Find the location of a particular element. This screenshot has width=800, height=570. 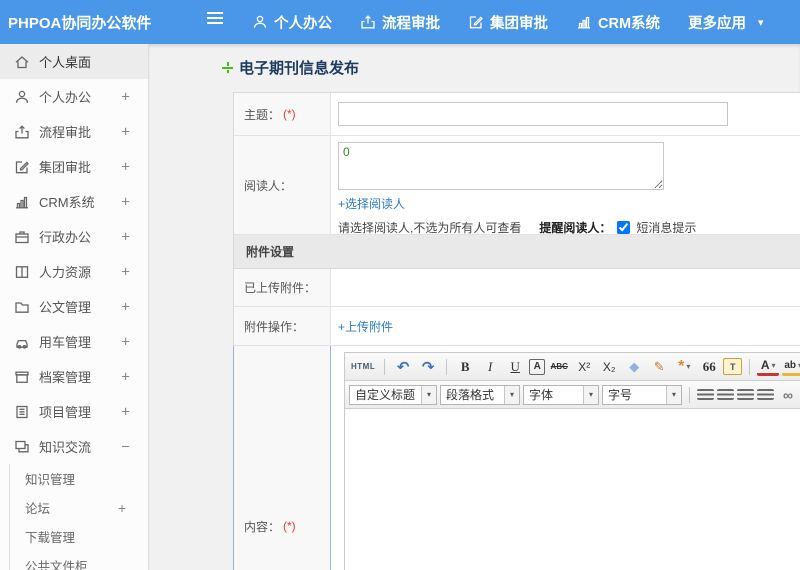

subject-row: 主题： (*) is located at coordinates (517, 114).